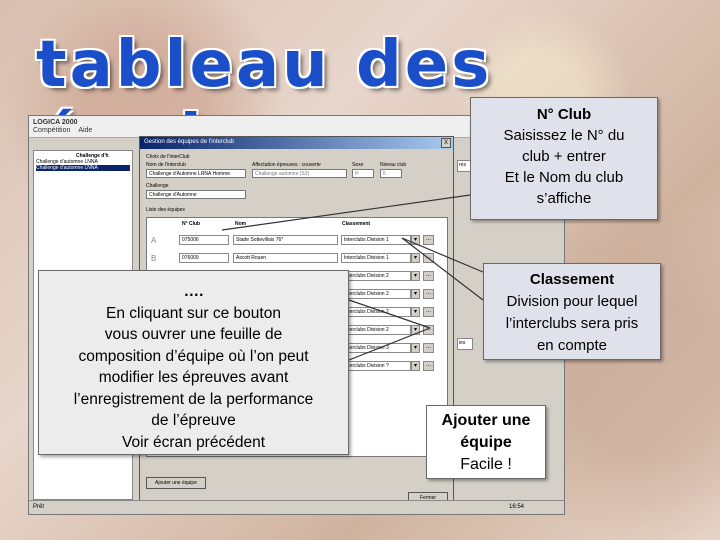 The width and height of the screenshot is (720, 540). What do you see at coordinates (193, 313) in the screenshot?
I see `callout-bouton-line: En cliquant sur ce bouton` at bounding box center [193, 313].